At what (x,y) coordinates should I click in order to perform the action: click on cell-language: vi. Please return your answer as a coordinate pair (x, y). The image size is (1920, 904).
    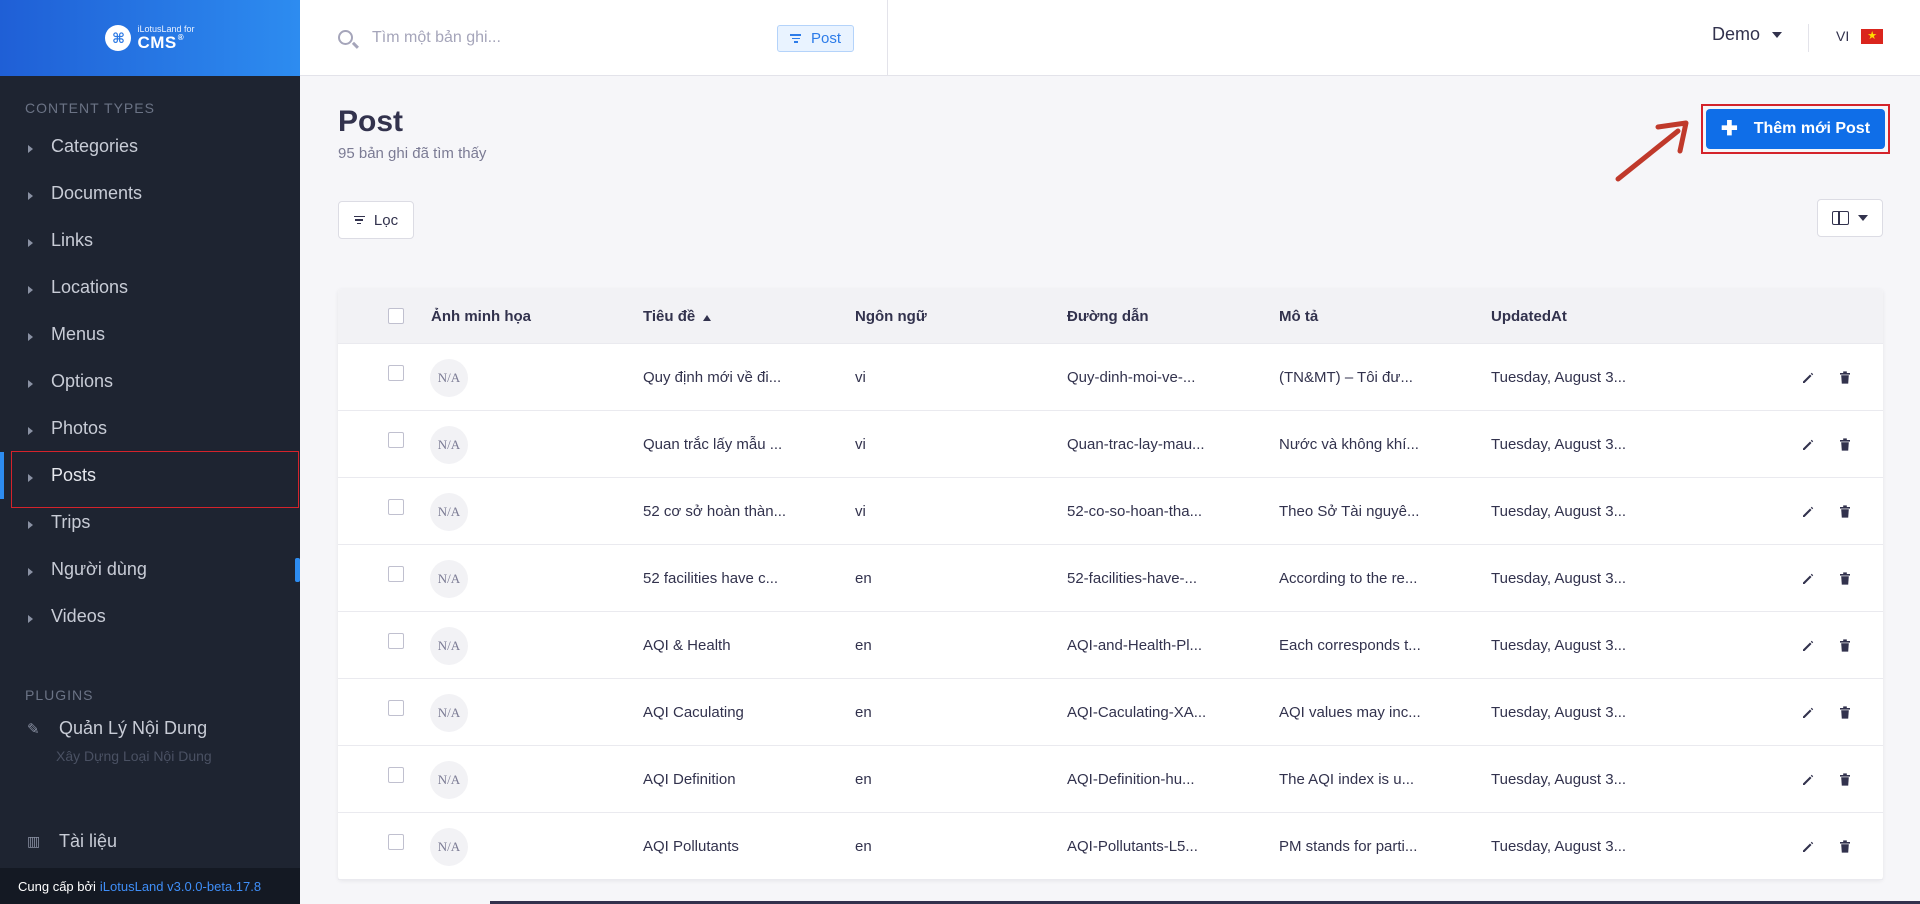
    Looking at the image, I should click on (860, 377).